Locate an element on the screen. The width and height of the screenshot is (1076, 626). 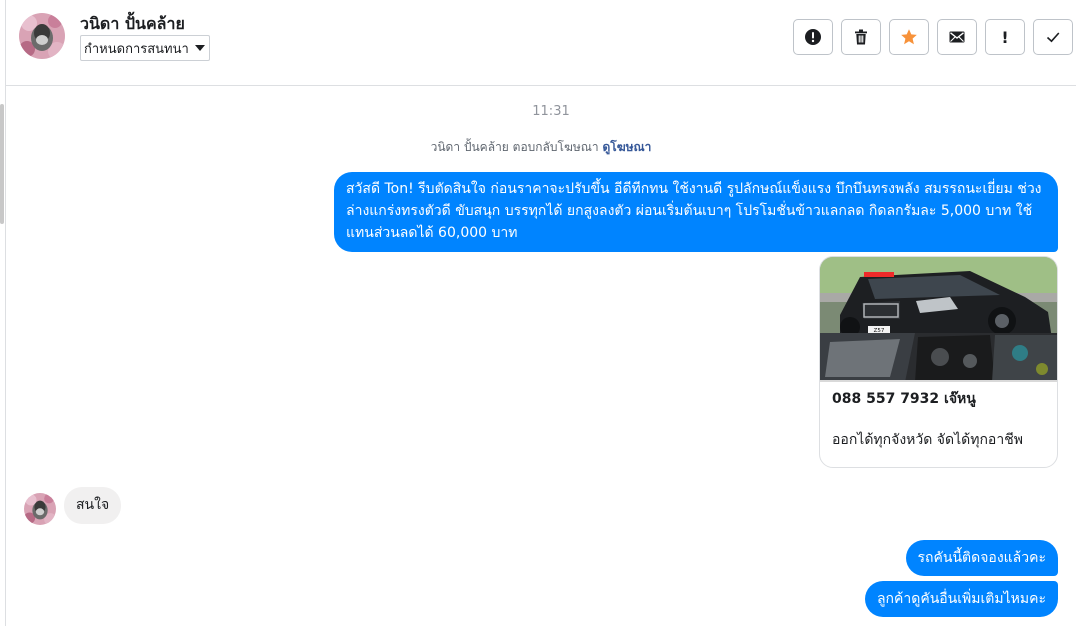
ad-reply-text: วนิดา ปั้นคล้าย ตอบกลับโฆษณา is located at coordinates (514, 147).